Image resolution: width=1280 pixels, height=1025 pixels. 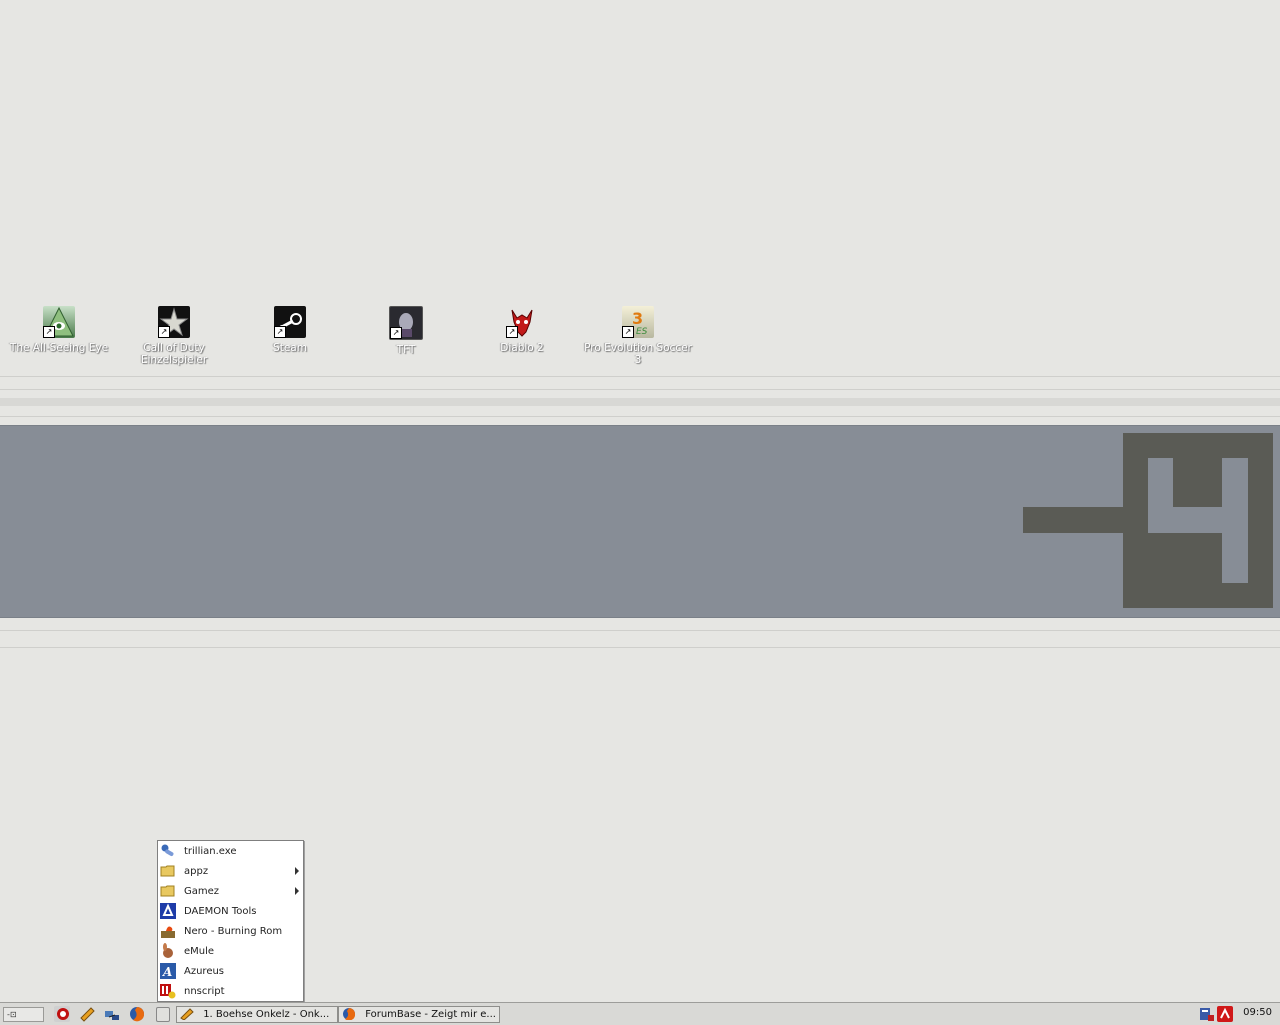 What do you see at coordinates (1207, 1014) in the screenshot?
I see `tray-network-icon` at bounding box center [1207, 1014].